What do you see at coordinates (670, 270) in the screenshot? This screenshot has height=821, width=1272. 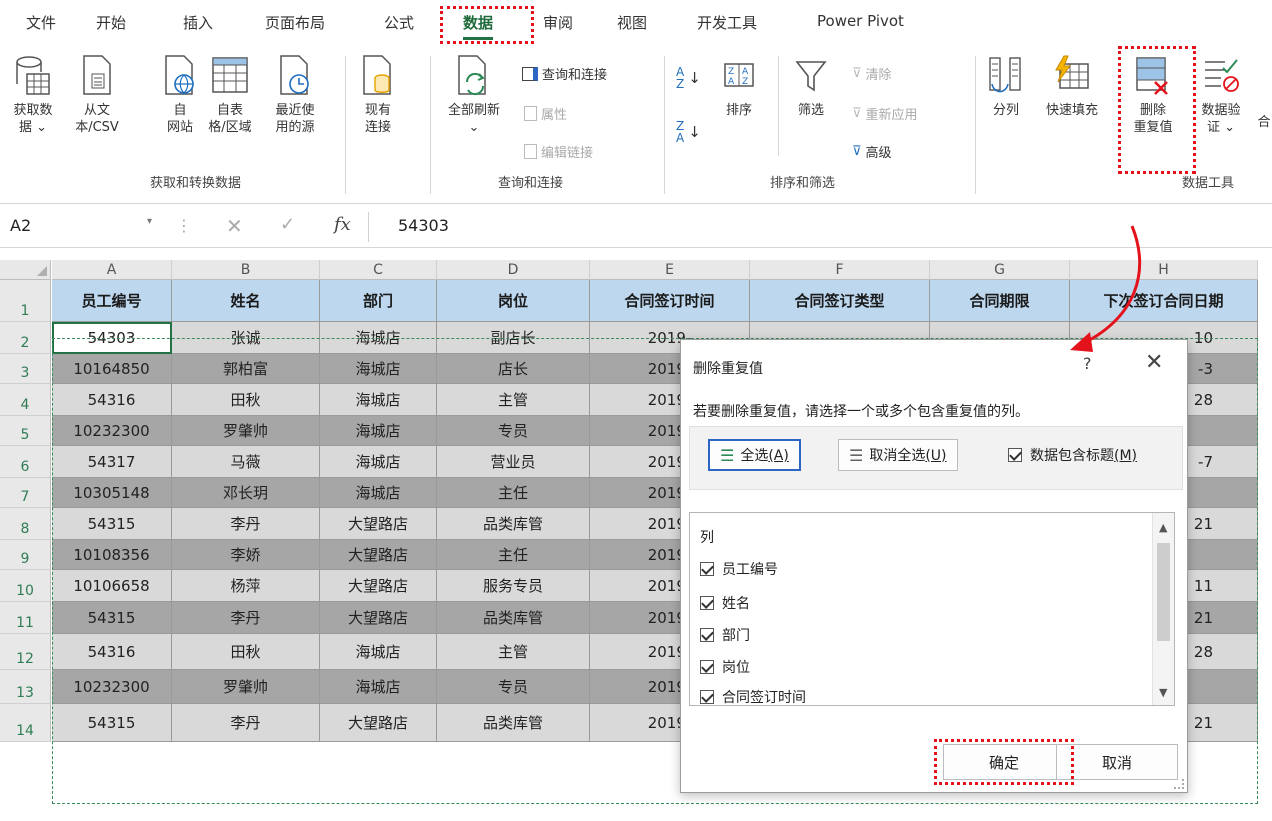 I see `column-header-e: E` at bounding box center [670, 270].